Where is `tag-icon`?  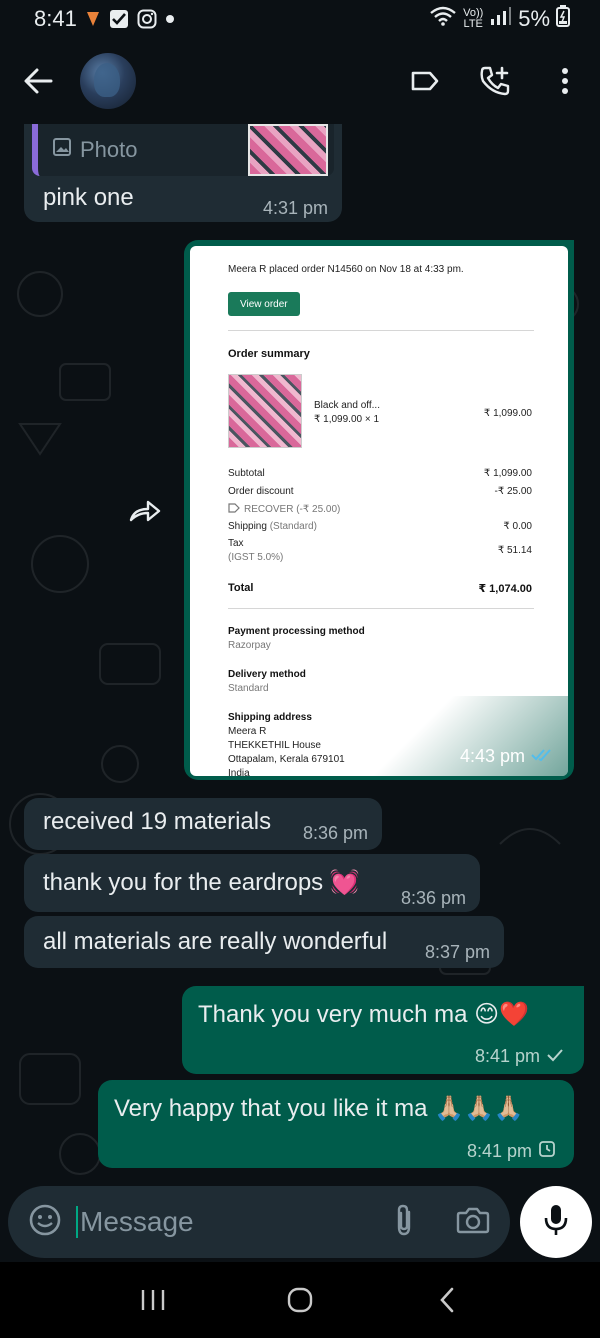
tag-icon is located at coordinates (234, 509).